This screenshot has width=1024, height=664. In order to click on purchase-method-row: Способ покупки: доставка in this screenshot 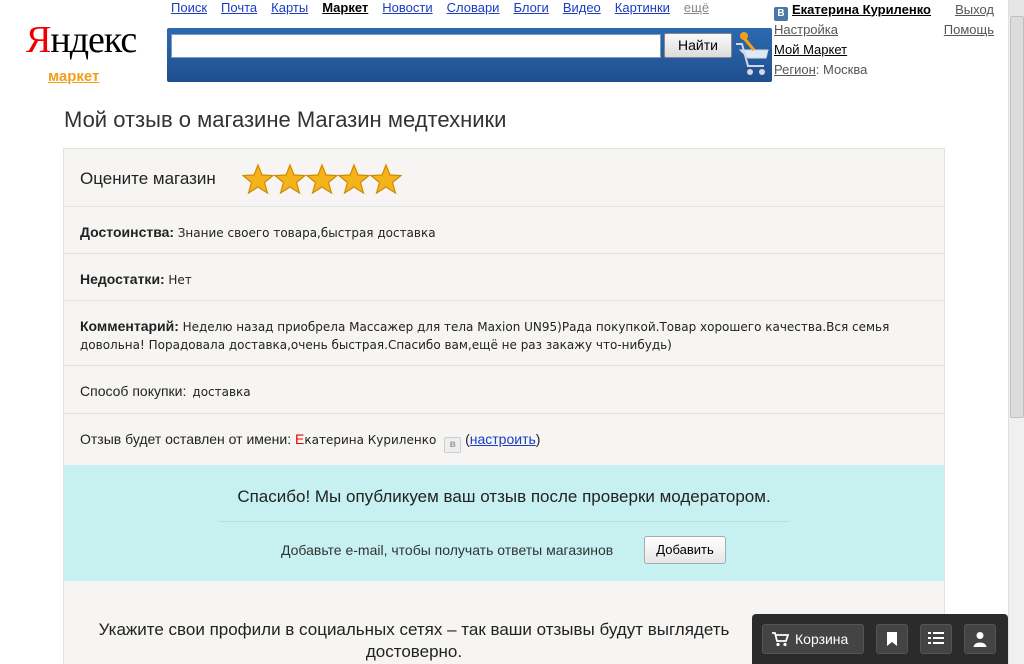, I will do `click(504, 390)`.